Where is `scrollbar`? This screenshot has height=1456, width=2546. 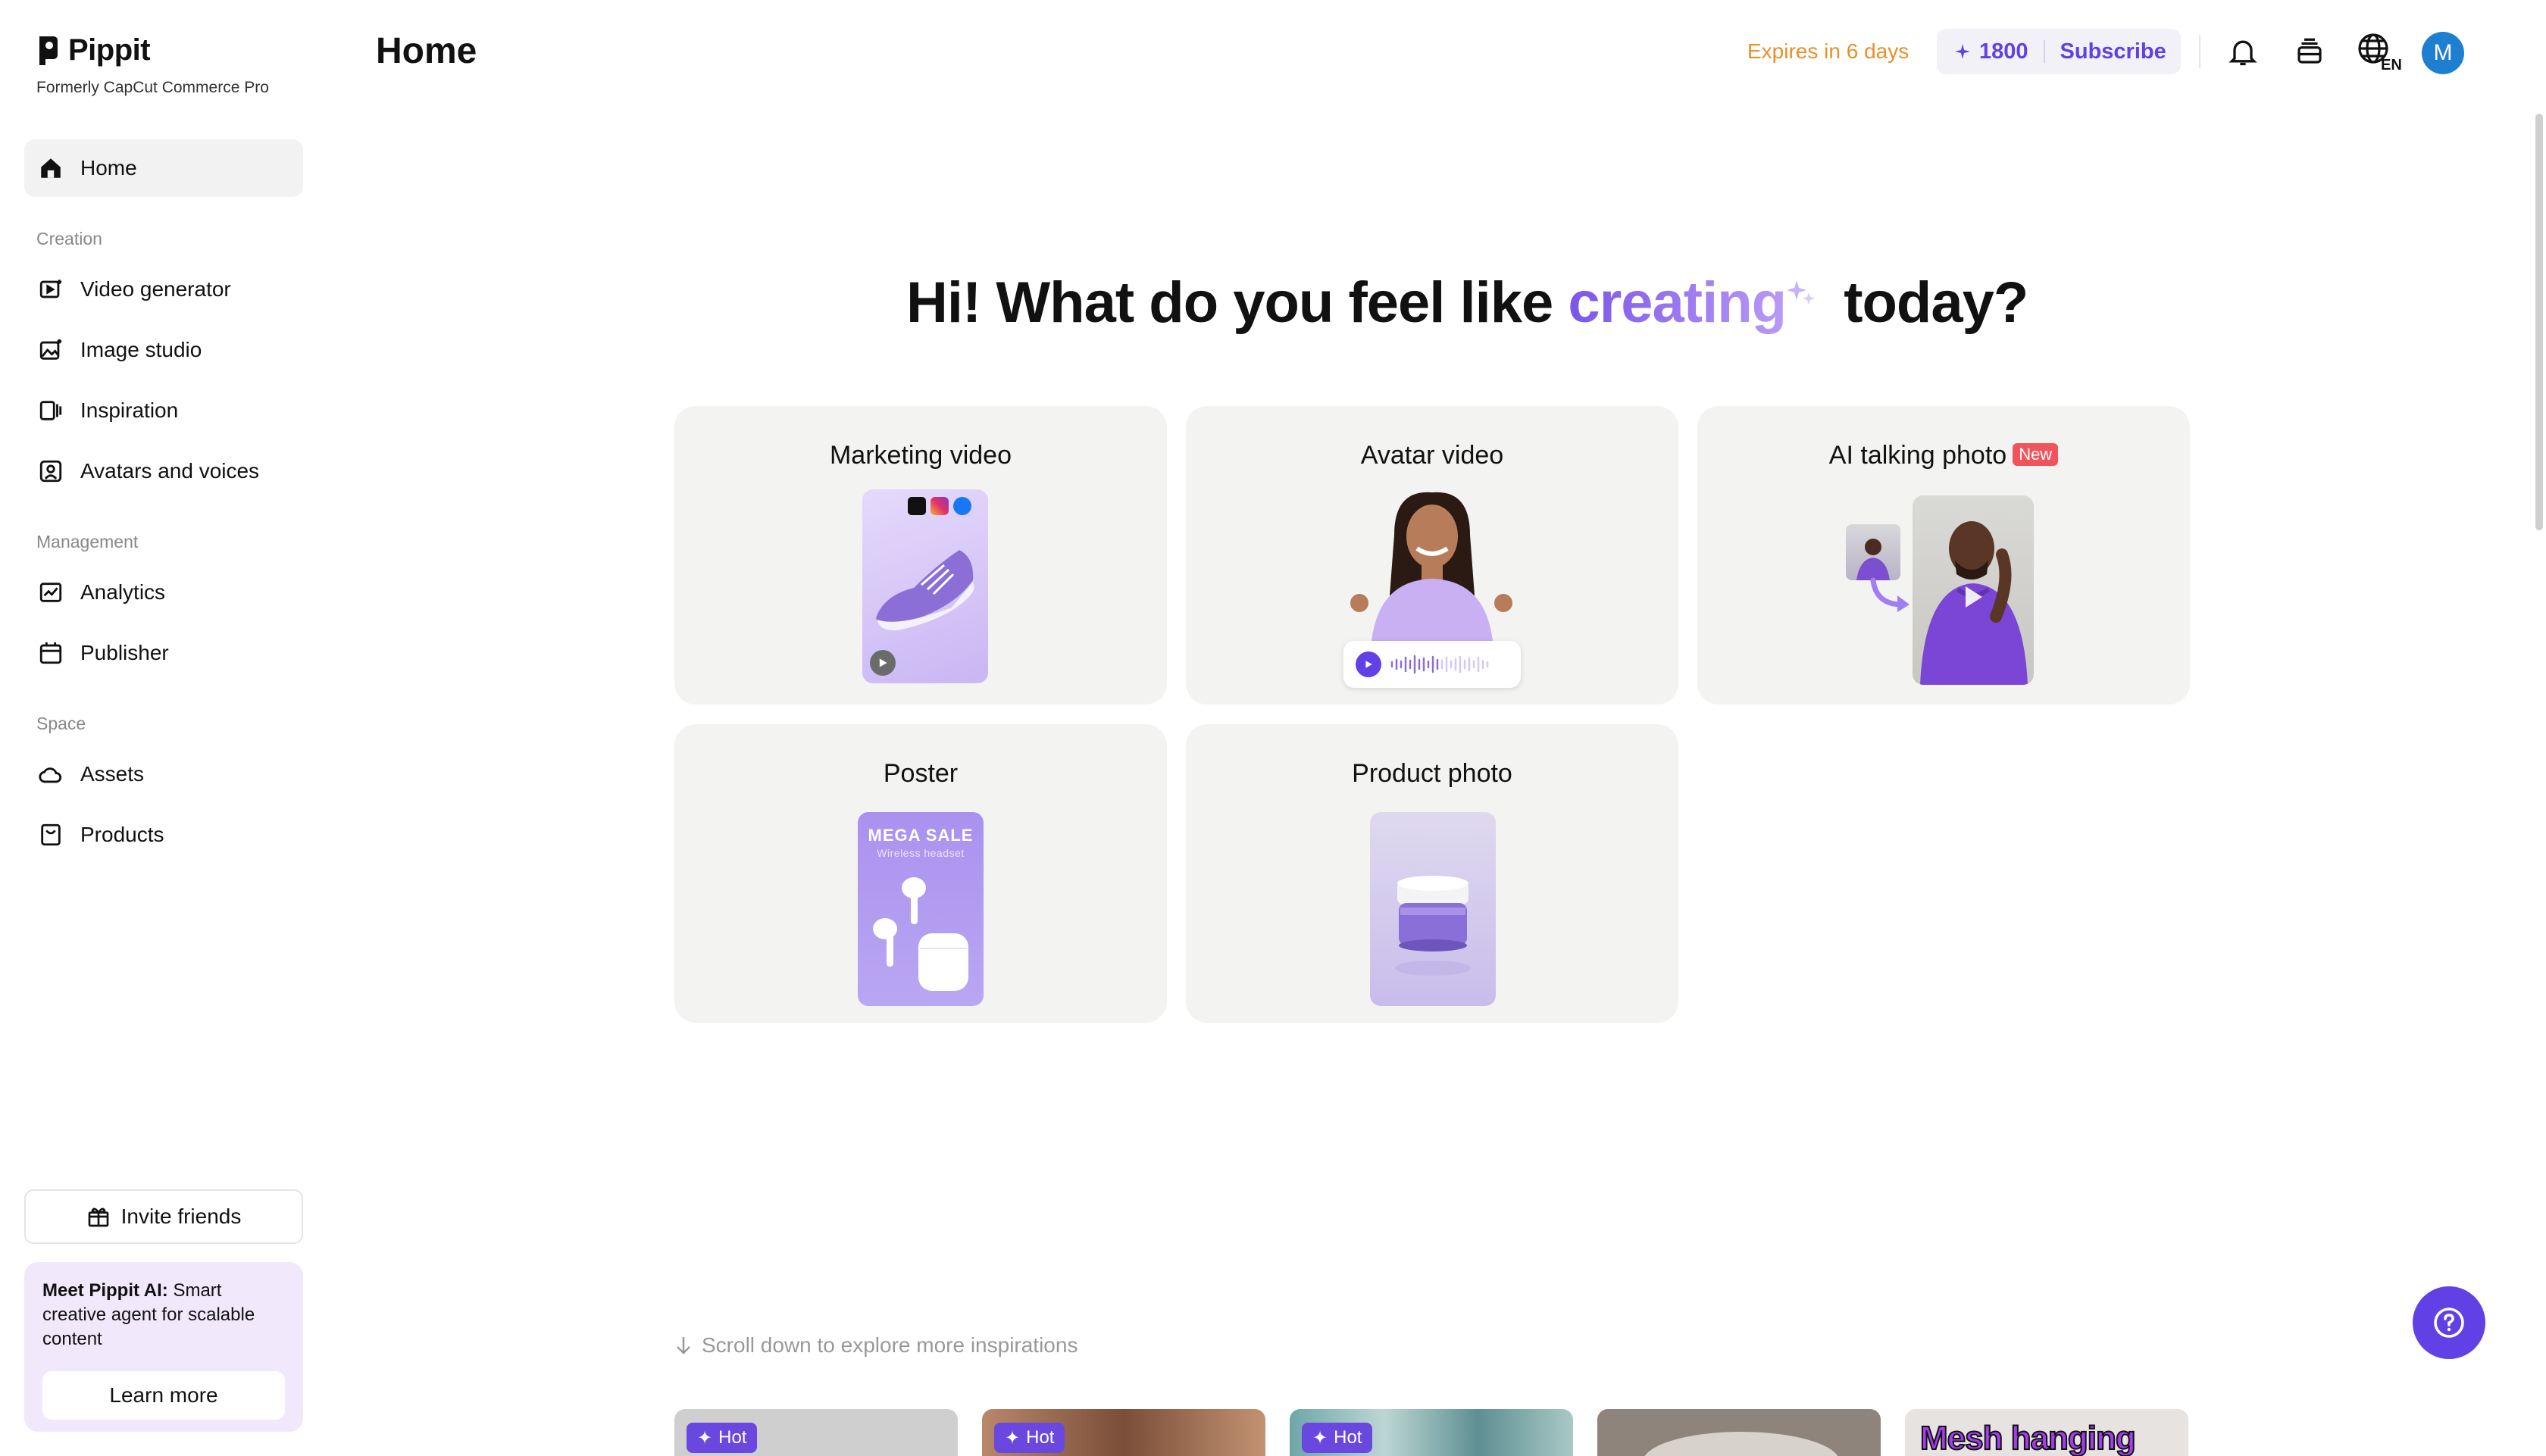 scrollbar is located at coordinates (2539, 322).